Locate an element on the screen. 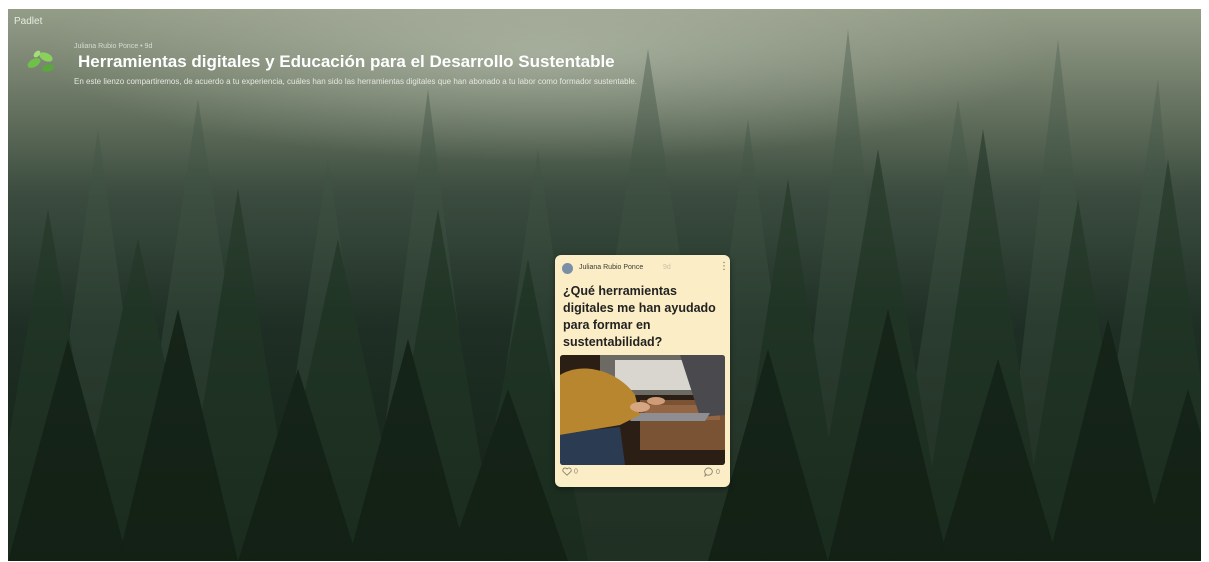 This screenshot has height=562, width=1209. padlet-brand: Padlet is located at coordinates (28, 21).